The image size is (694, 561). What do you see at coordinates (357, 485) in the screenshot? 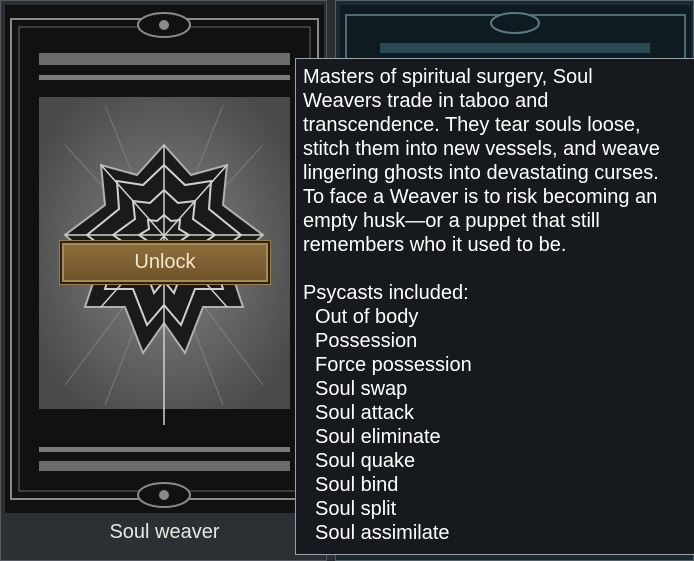
I see `psycast-item: Soul bind` at bounding box center [357, 485].